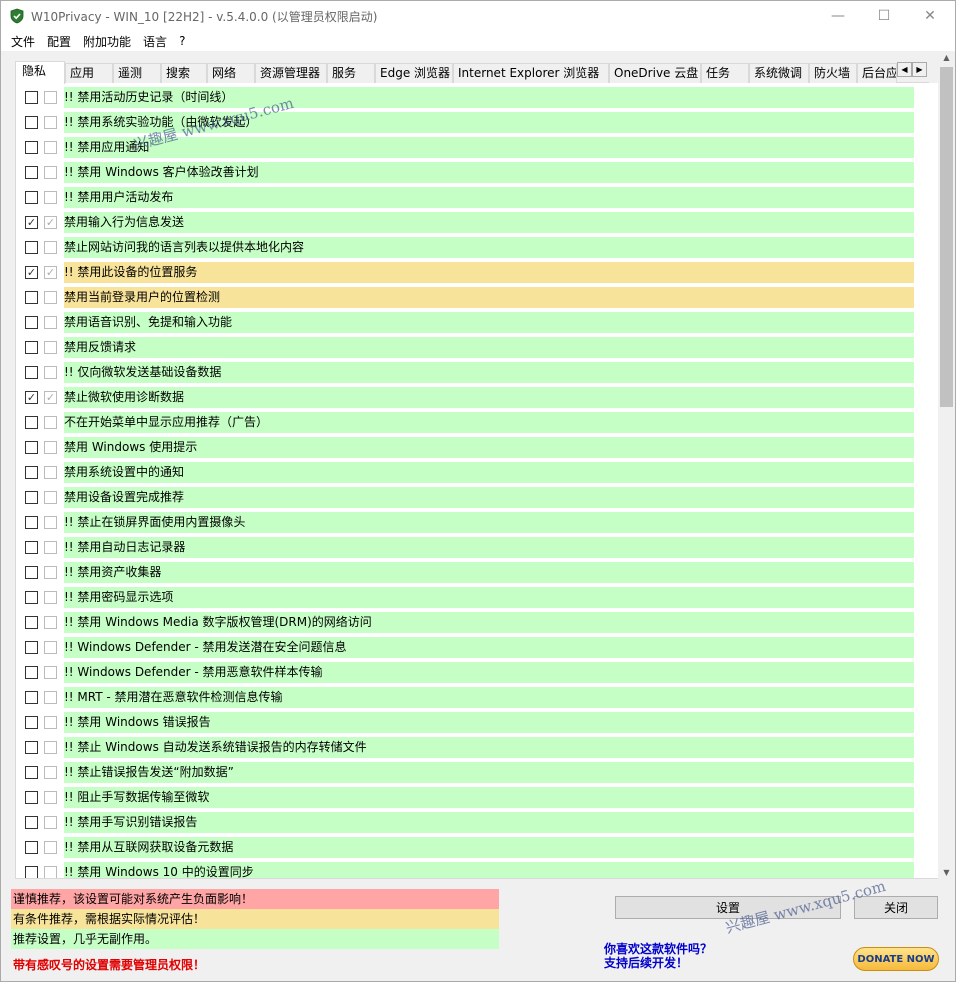 This screenshot has height=982, width=956. Describe the element at coordinates (877, 73) in the screenshot. I see `tab-background-apps: 后台应` at that location.